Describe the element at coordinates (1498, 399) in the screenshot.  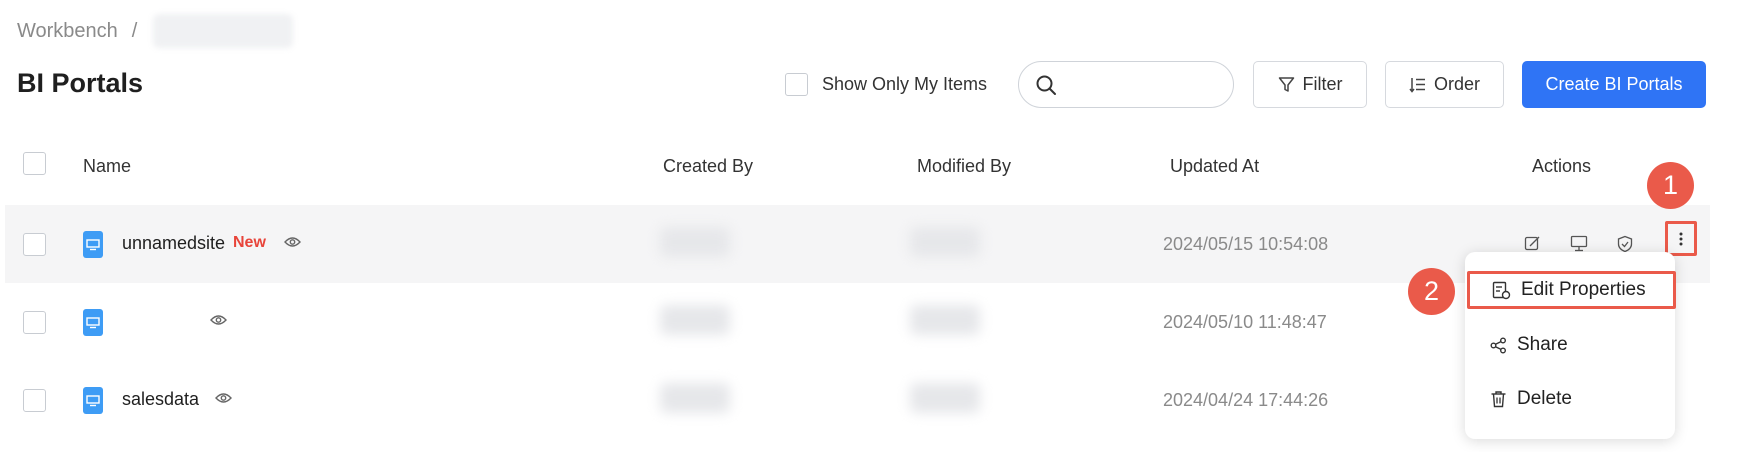
I see `trash-icon` at that location.